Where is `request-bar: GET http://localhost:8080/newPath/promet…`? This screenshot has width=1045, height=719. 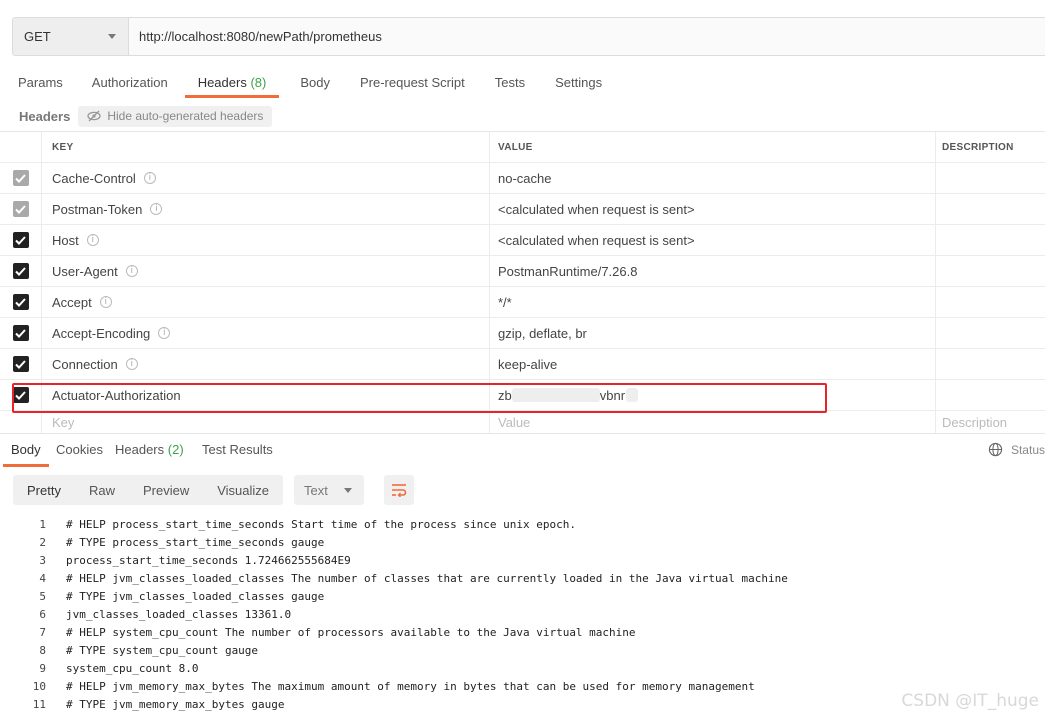 request-bar: GET http://localhost:8080/newPath/promet… is located at coordinates (528, 36).